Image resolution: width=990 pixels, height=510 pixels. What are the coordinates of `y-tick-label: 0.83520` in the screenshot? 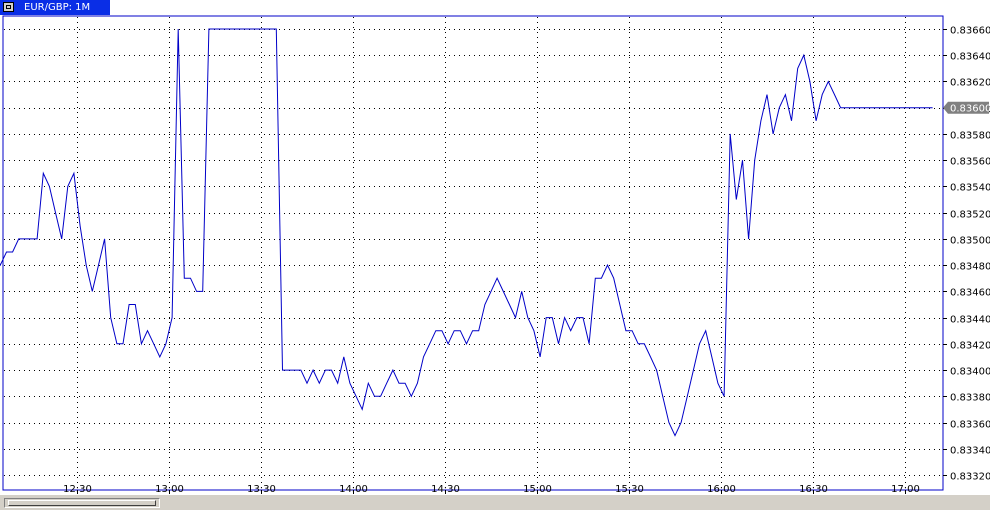 It's located at (970, 215).